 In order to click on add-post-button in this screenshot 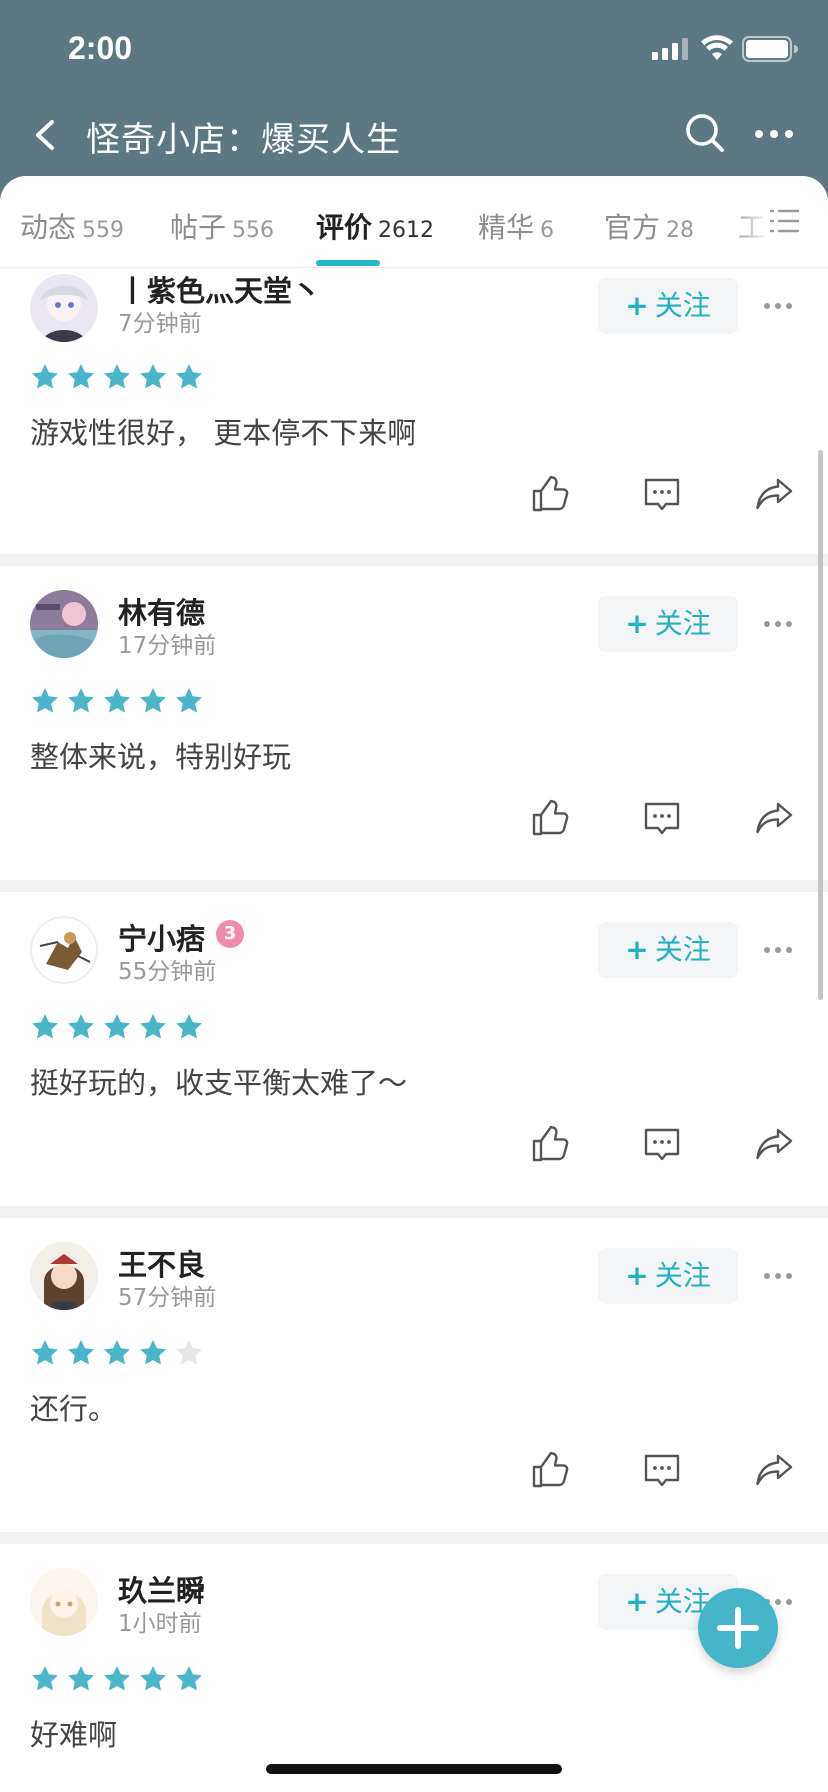, I will do `click(738, 1628)`.